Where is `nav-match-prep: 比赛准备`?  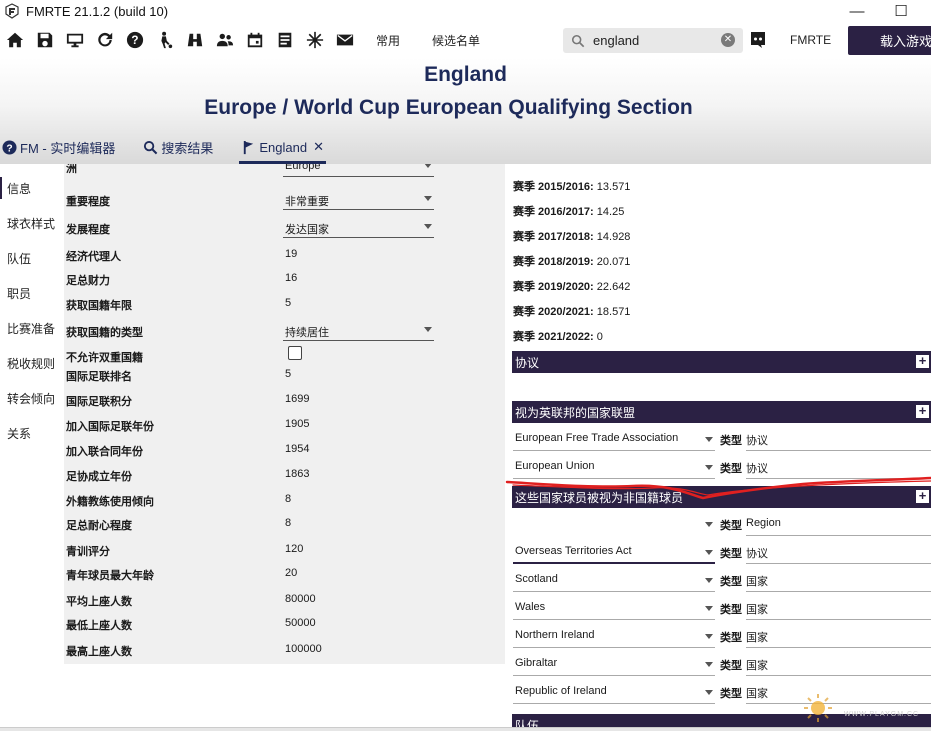 nav-match-prep: 比赛准备 is located at coordinates (30, 328).